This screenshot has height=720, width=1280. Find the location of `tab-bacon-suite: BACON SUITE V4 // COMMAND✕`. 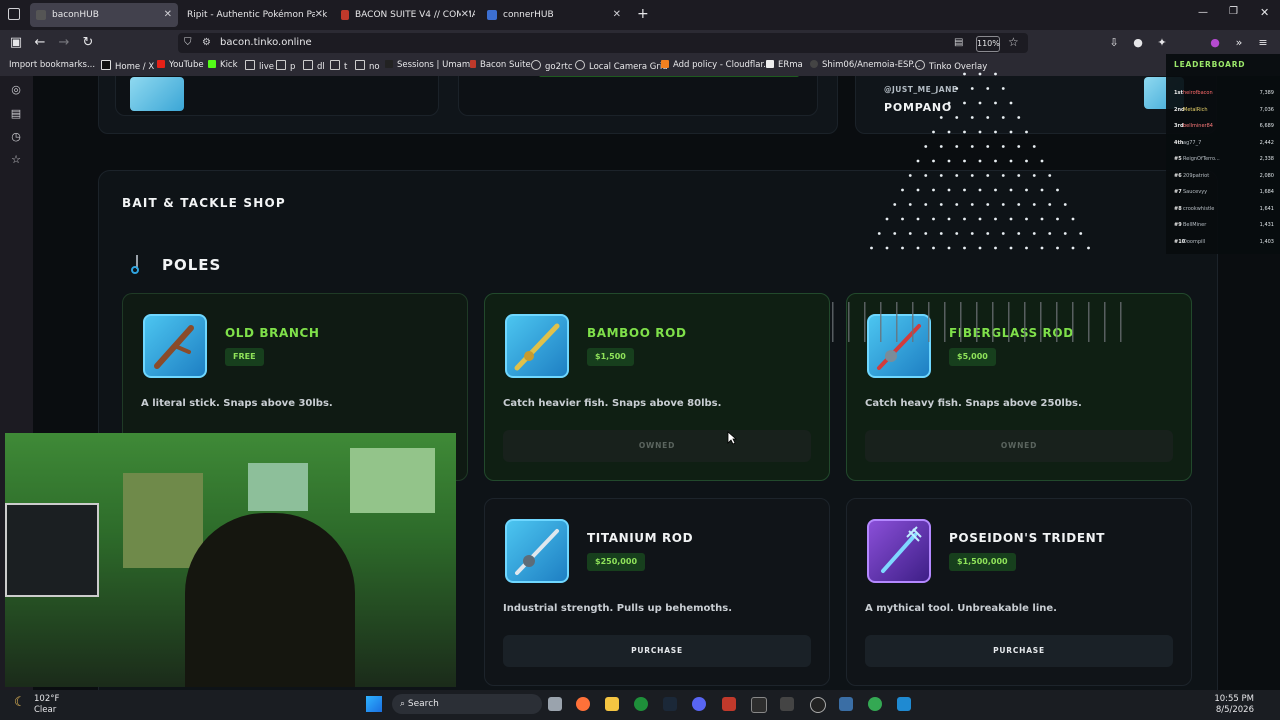

tab-bacon-suite: BACON SUITE V4 // COMMAND✕ is located at coordinates (405, 15).